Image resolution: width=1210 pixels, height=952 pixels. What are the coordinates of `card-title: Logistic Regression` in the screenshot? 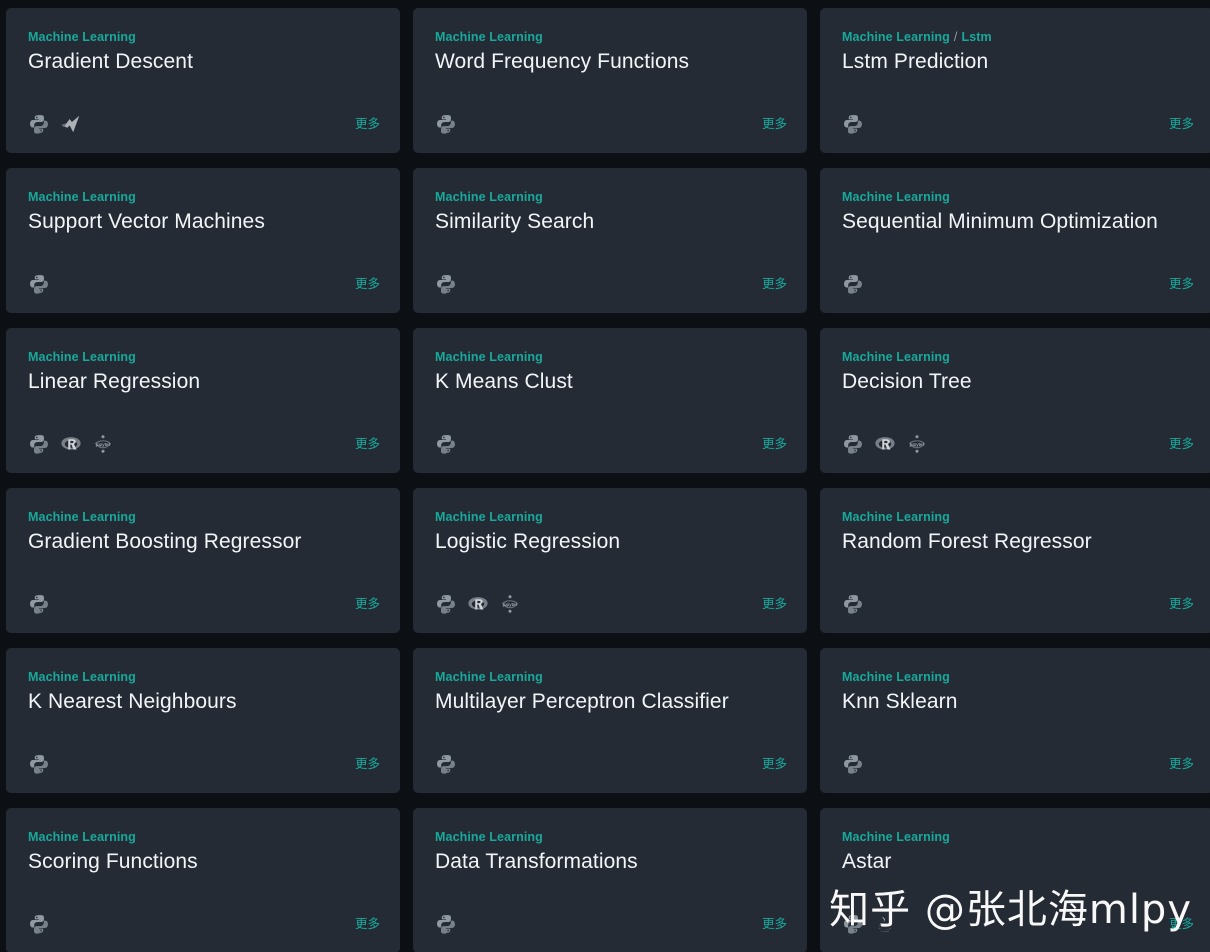 It's located at (611, 542).